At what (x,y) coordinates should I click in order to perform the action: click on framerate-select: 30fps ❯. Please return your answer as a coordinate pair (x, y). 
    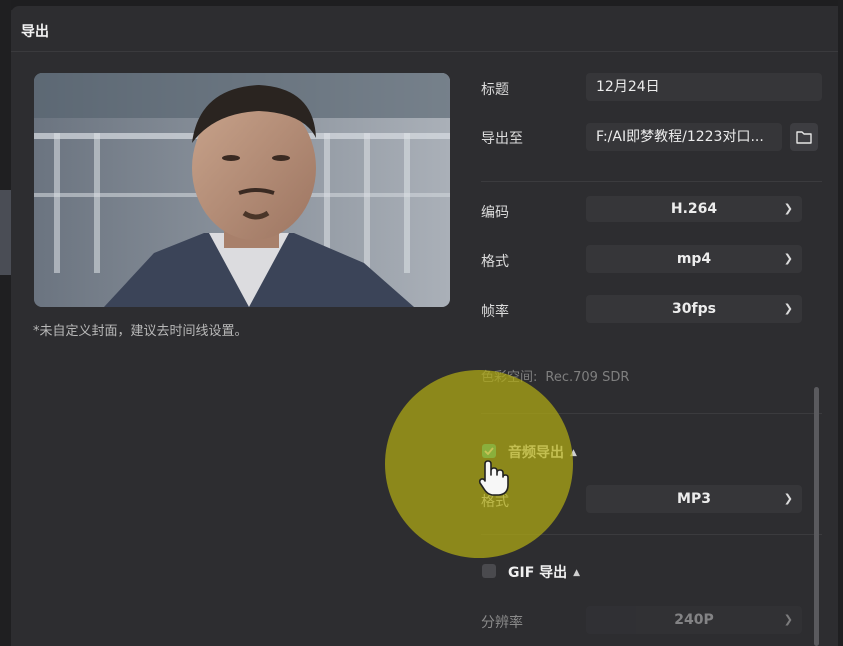
    Looking at the image, I should click on (694, 309).